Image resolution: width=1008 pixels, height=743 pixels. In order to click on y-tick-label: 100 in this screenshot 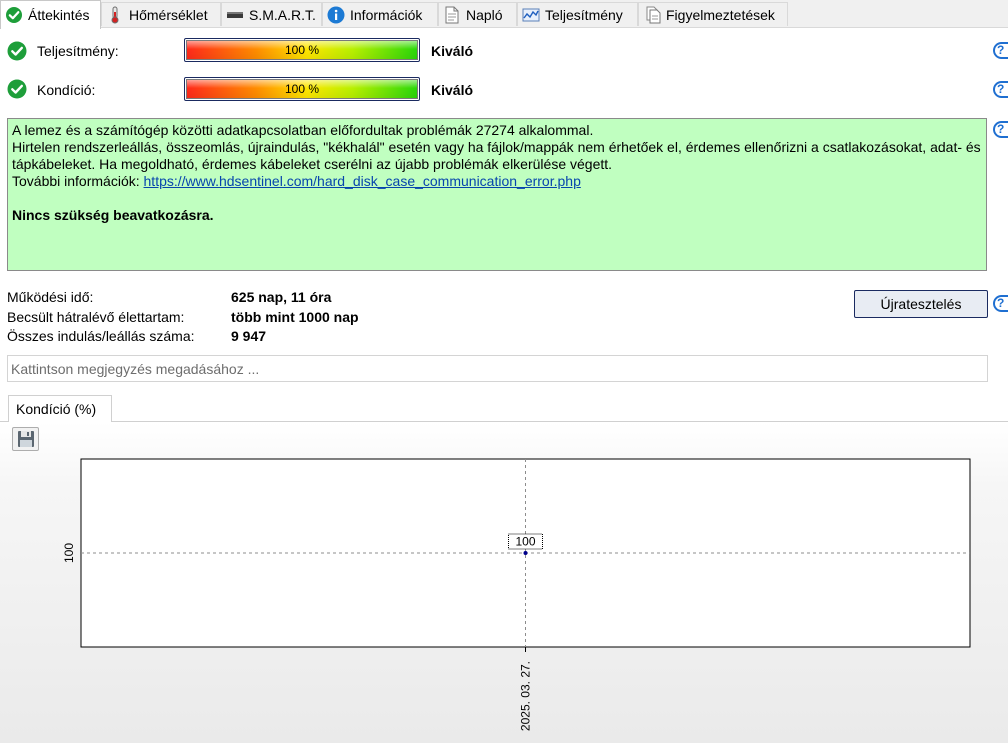, I will do `click(69, 553)`.